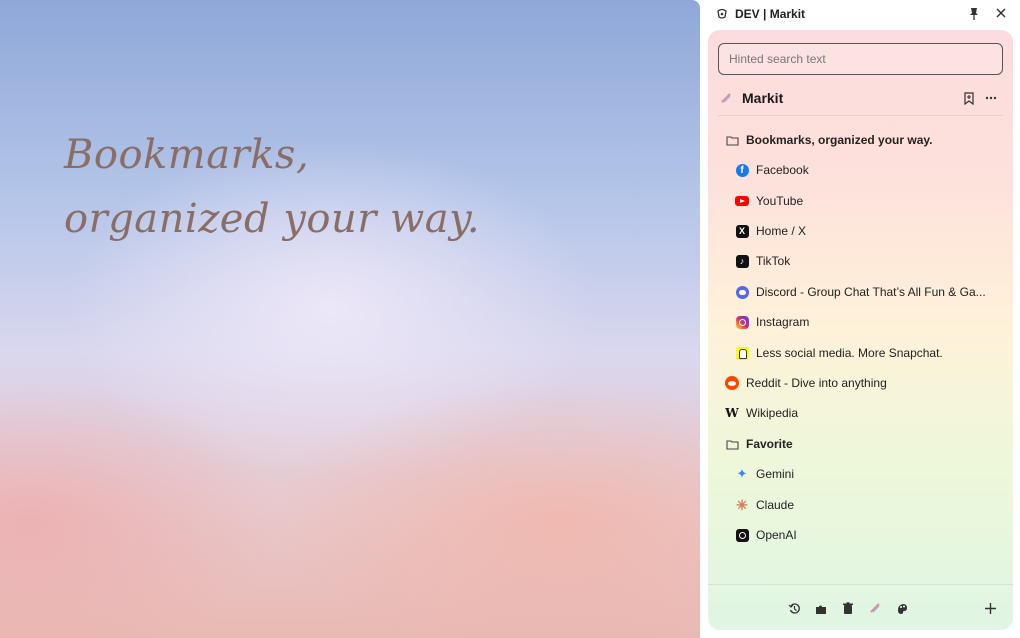  I want to click on bookmark-claude: ✳ Claude, so click(870, 505).